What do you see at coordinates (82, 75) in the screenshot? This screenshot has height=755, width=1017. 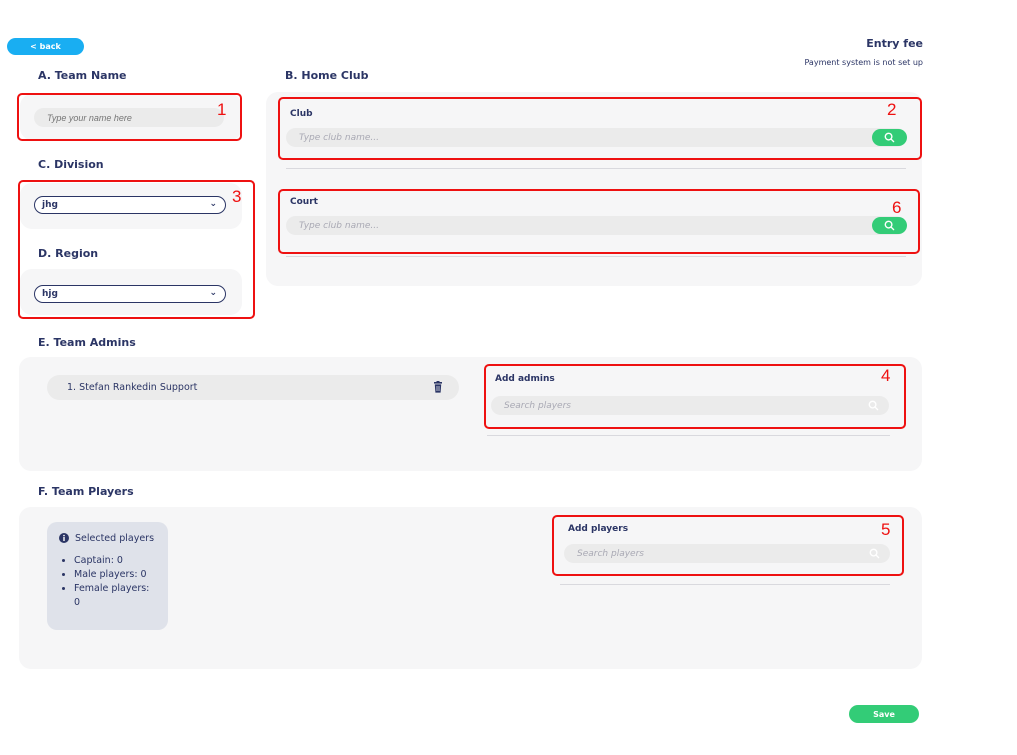 I see `team-name-title: A. Team Name` at bounding box center [82, 75].